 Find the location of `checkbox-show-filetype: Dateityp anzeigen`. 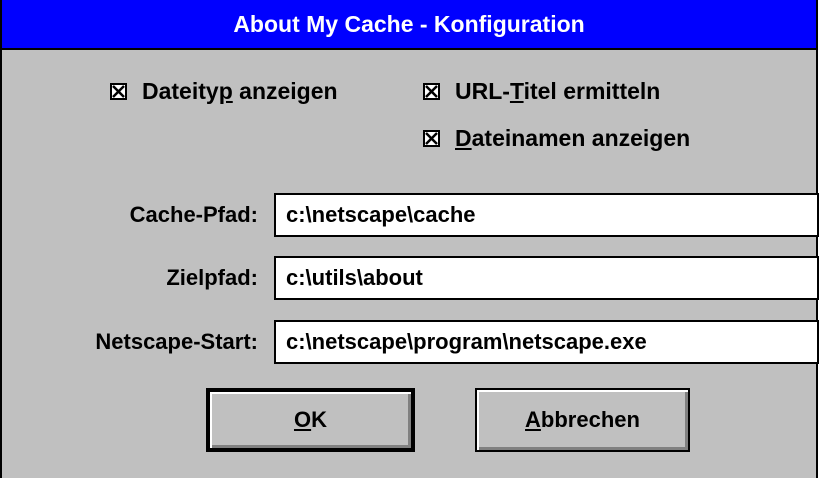

checkbox-show-filetype: Dateityp anzeigen is located at coordinates (224, 91).